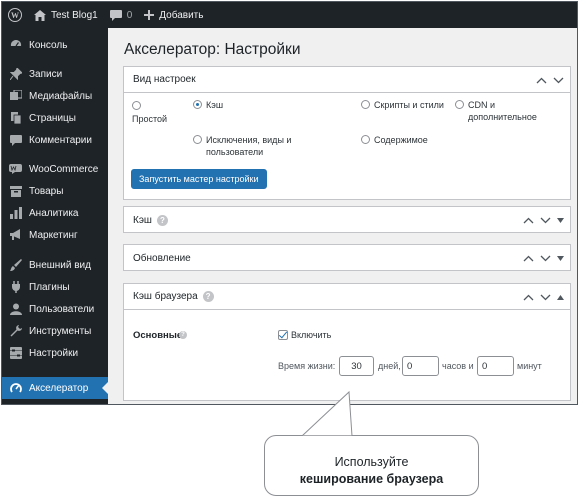 Image resolution: width=580 pixels, height=502 pixels. I want to click on site-name-link: Test Blog1, so click(66, 15).